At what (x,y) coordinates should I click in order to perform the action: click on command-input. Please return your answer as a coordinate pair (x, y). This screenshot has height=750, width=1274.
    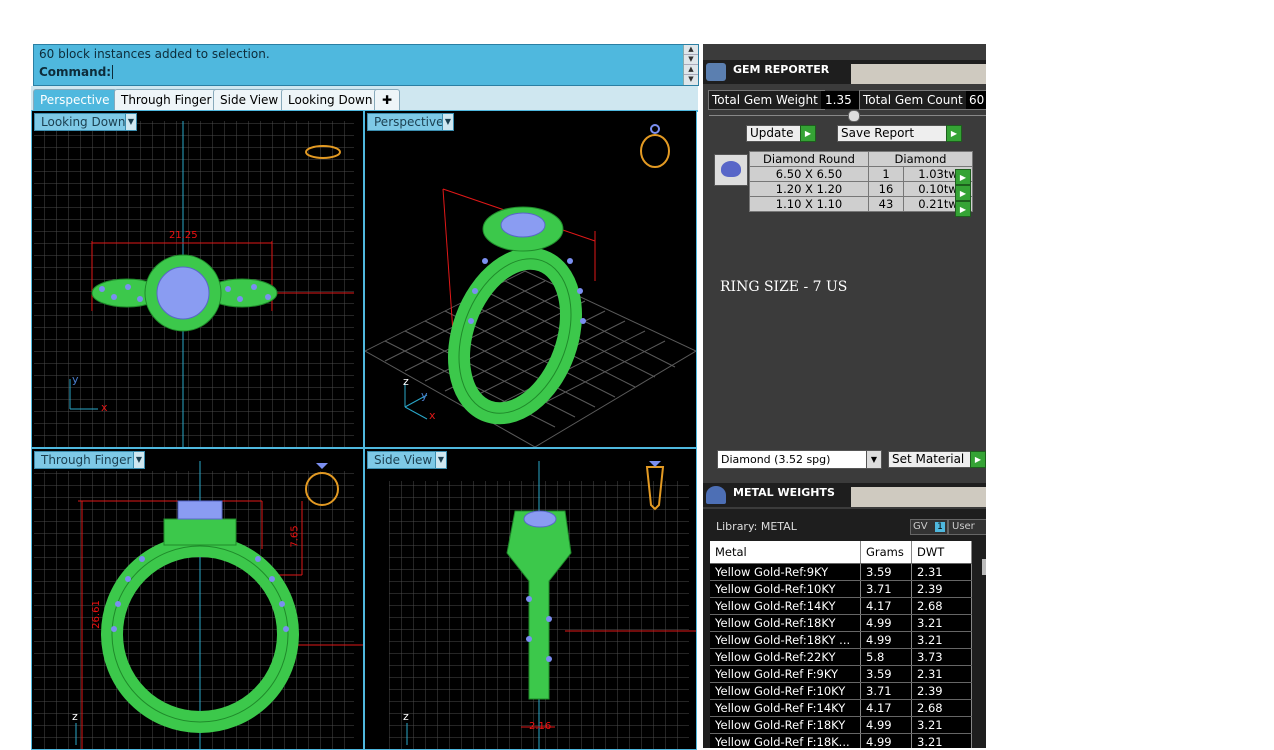
    Looking at the image, I should click on (112, 72).